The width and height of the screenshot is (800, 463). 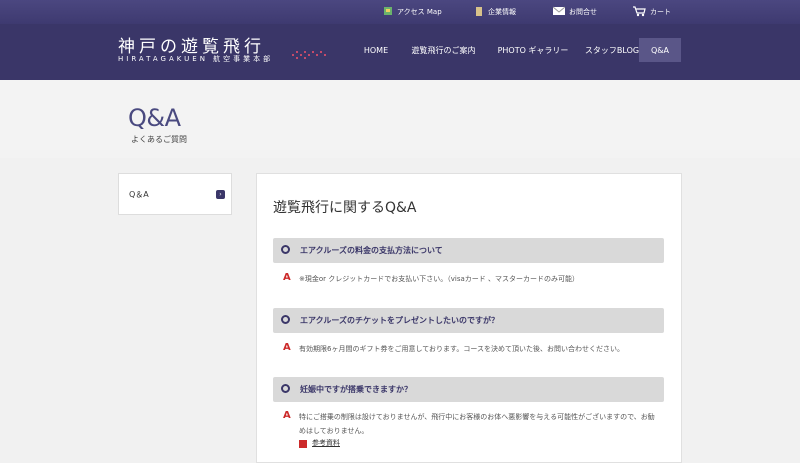 I want to click on logo-subtitle: HIRATAGAKUEN 航空事業本部, so click(x=196, y=59).